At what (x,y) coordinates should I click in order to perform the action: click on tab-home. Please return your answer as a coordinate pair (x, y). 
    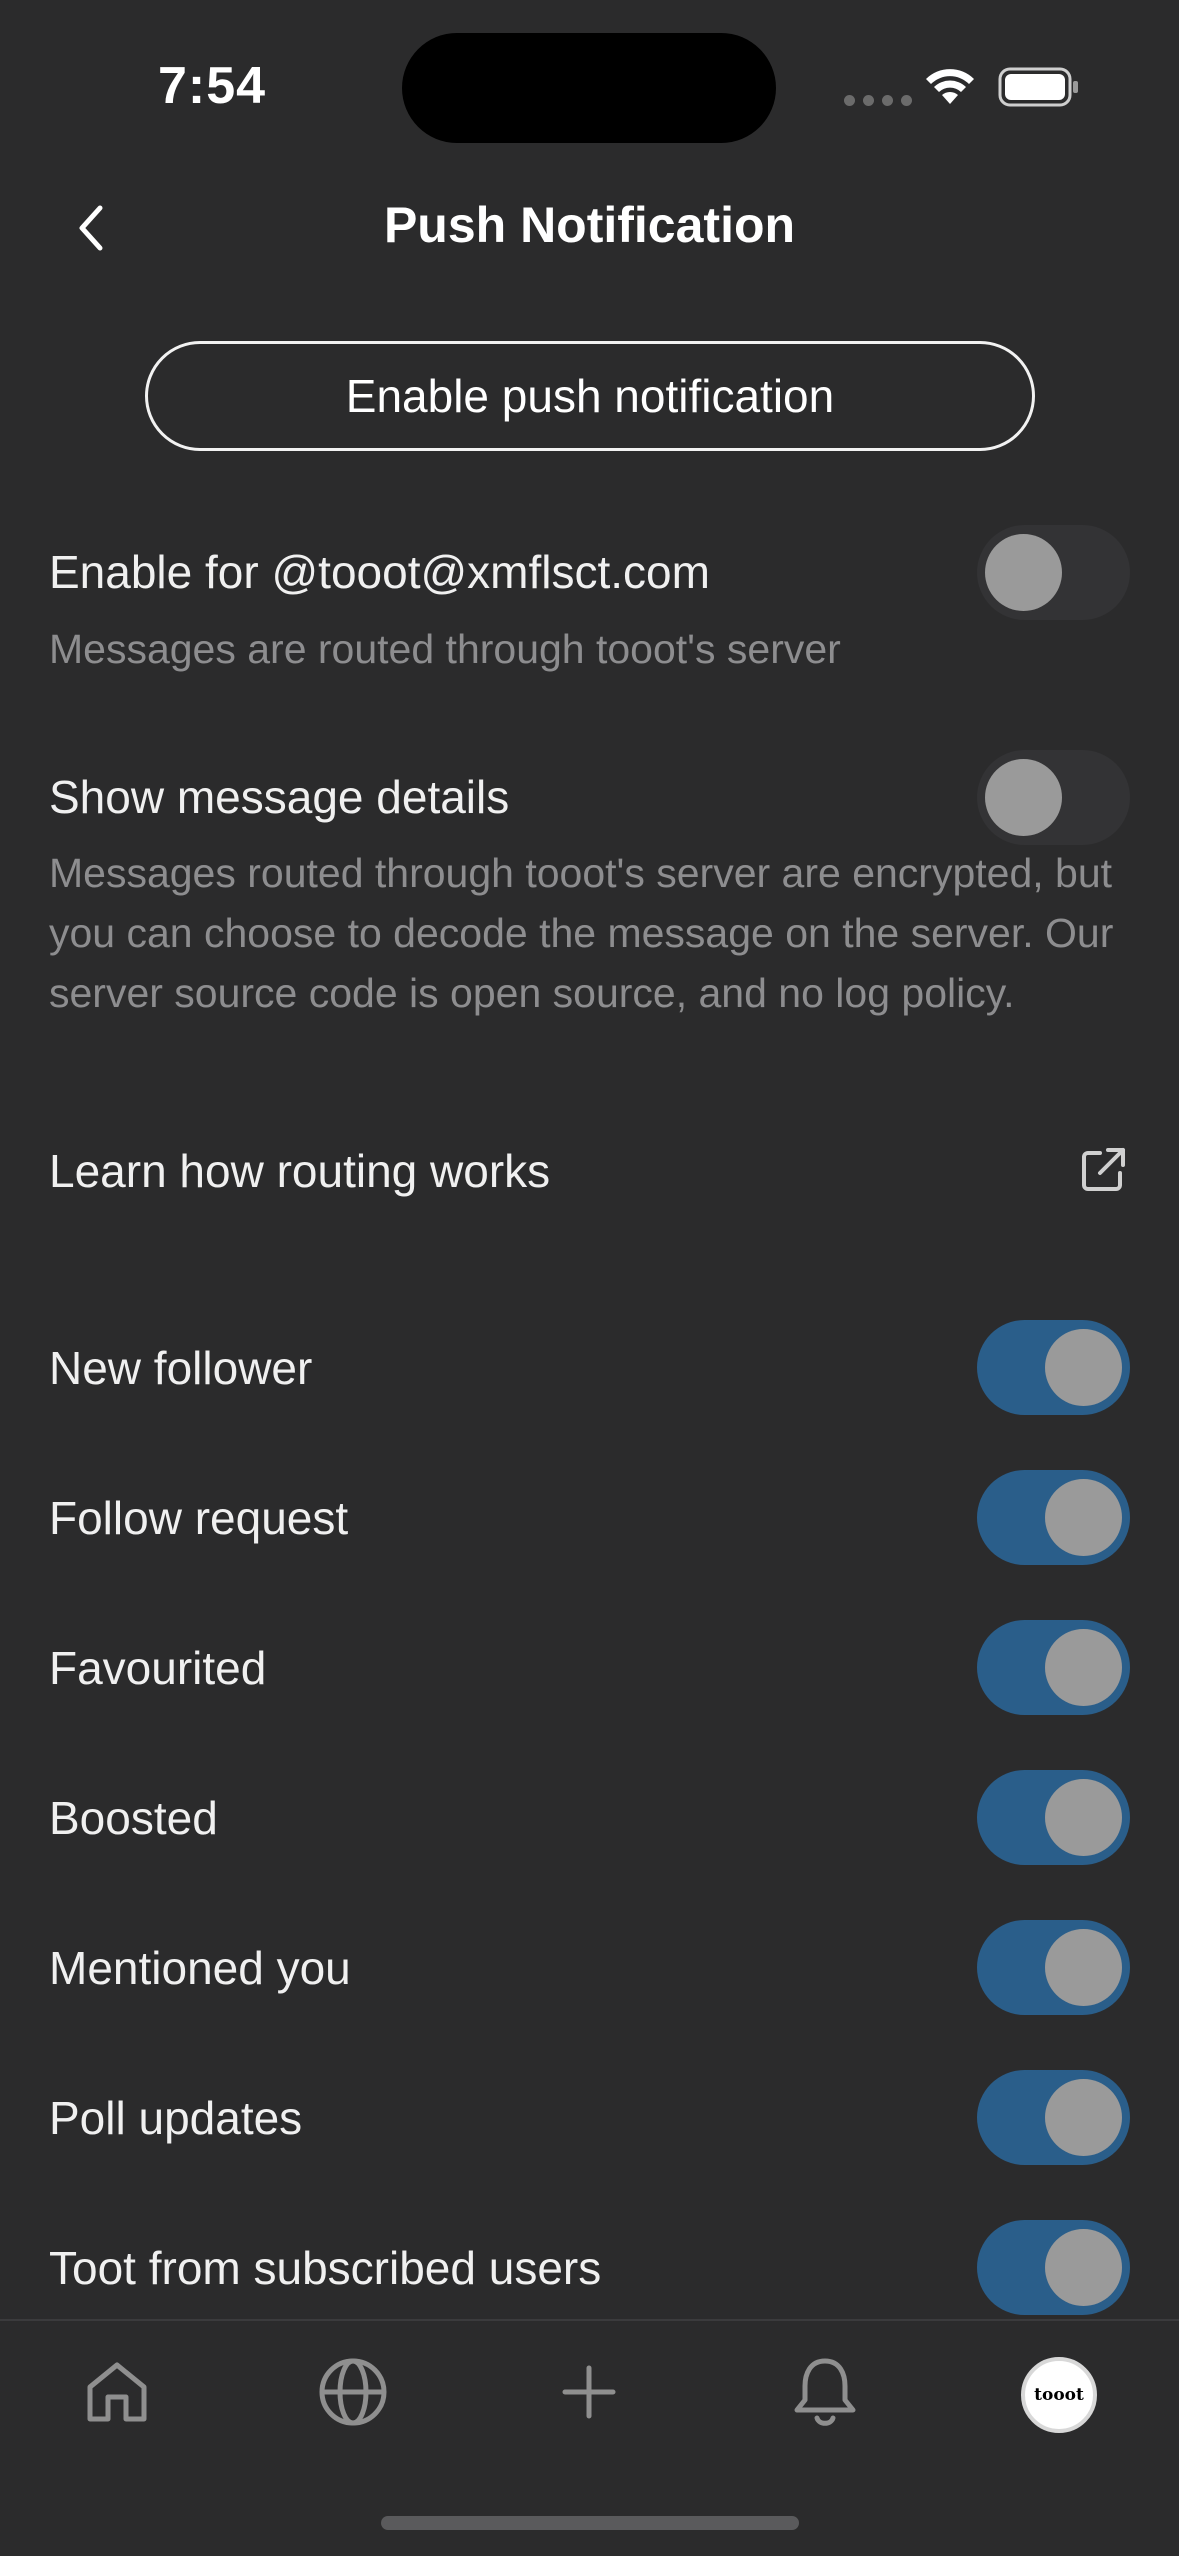
    Looking at the image, I should click on (117, 2392).